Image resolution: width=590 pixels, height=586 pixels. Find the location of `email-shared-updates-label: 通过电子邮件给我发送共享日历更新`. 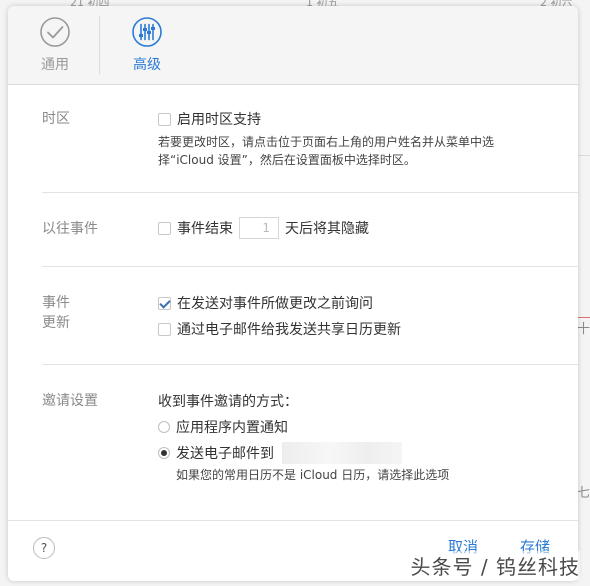

email-shared-updates-label: 通过电子邮件给我发送共享日历更新 is located at coordinates (289, 330).